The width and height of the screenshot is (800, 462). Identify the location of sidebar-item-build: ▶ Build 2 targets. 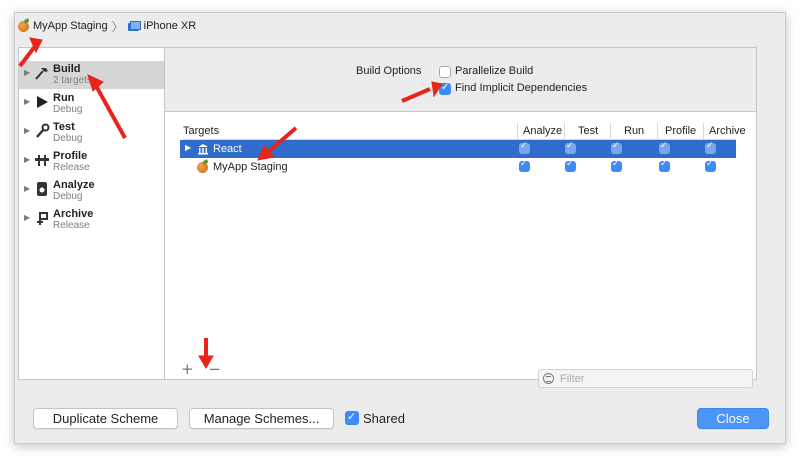
(91, 75).